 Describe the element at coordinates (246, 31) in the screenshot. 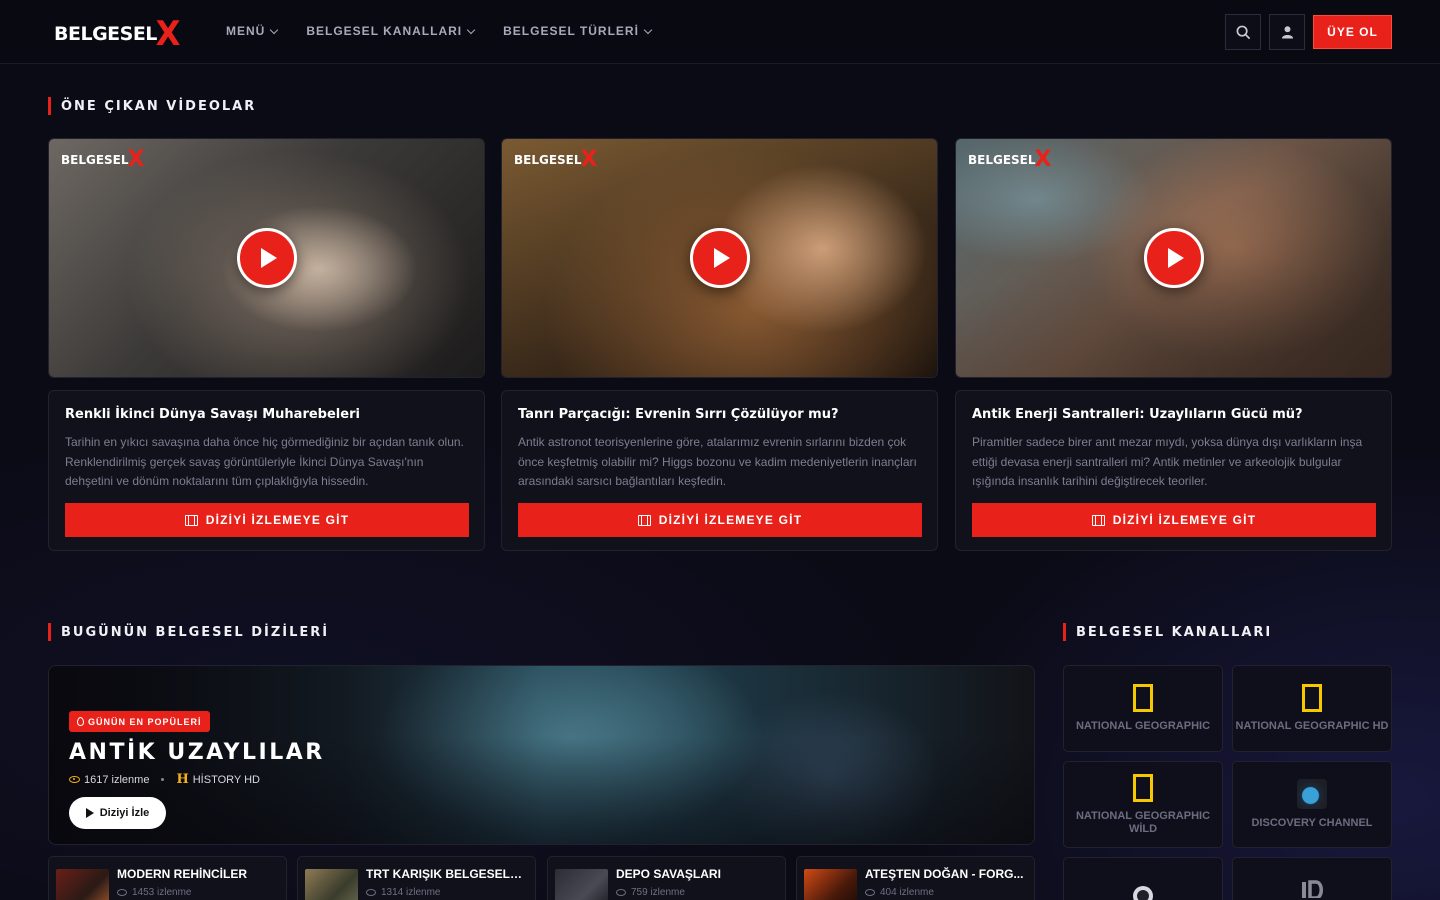

I see `nav-menu-label: MENÜ` at that location.